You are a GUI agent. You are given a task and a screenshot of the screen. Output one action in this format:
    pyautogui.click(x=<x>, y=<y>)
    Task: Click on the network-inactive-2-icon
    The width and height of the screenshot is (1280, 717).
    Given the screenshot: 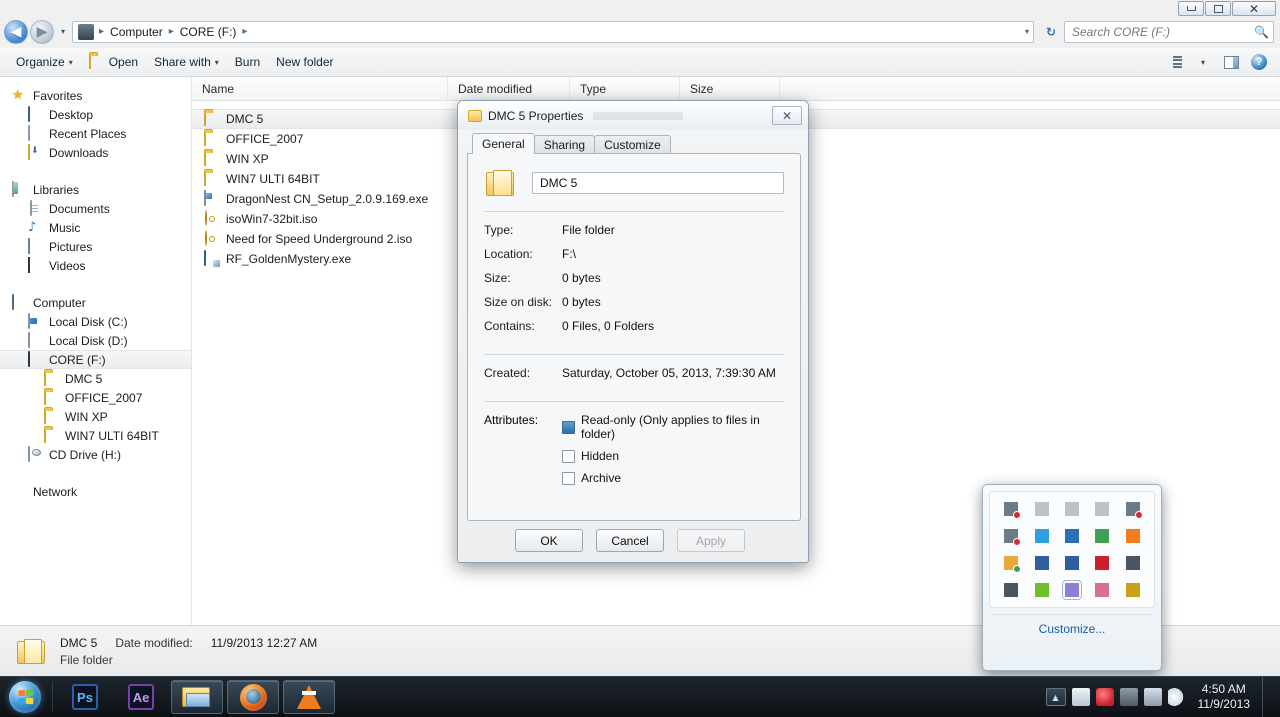 What is the action you would take?
    pyautogui.click(x=1071, y=509)
    